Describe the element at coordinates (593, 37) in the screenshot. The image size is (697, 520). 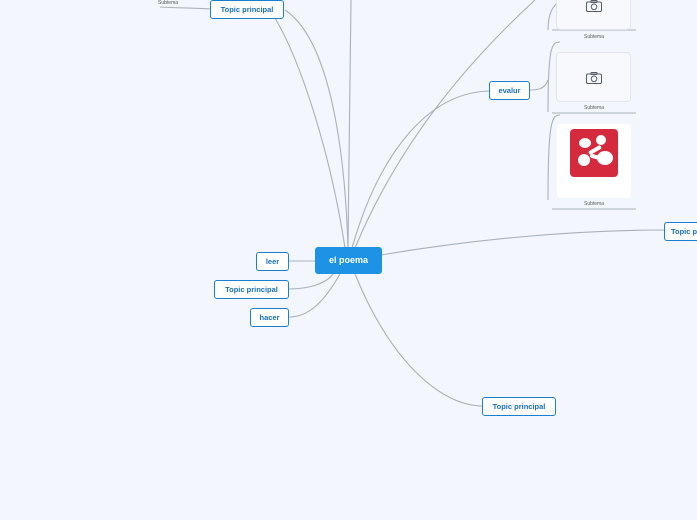
I see `subtopic-card-1-label: Subtema` at that location.